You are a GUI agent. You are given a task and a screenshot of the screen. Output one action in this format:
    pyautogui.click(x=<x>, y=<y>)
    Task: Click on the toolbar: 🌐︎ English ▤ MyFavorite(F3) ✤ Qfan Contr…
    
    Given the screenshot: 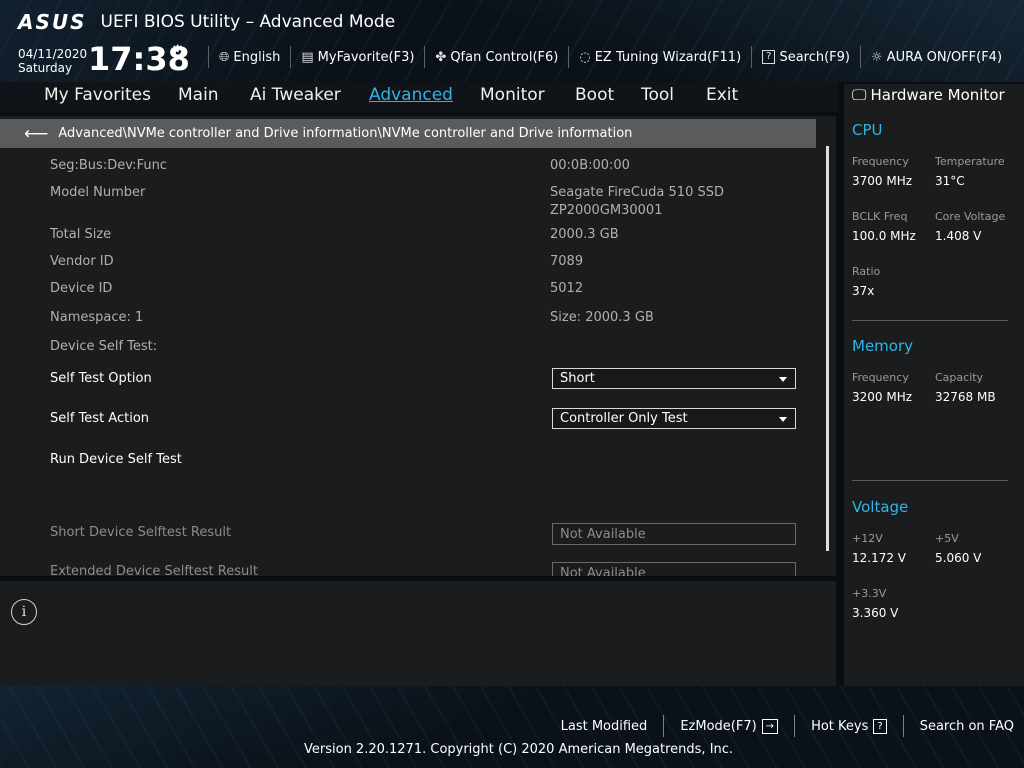 What is the action you would take?
    pyautogui.click(x=600, y=57)
    